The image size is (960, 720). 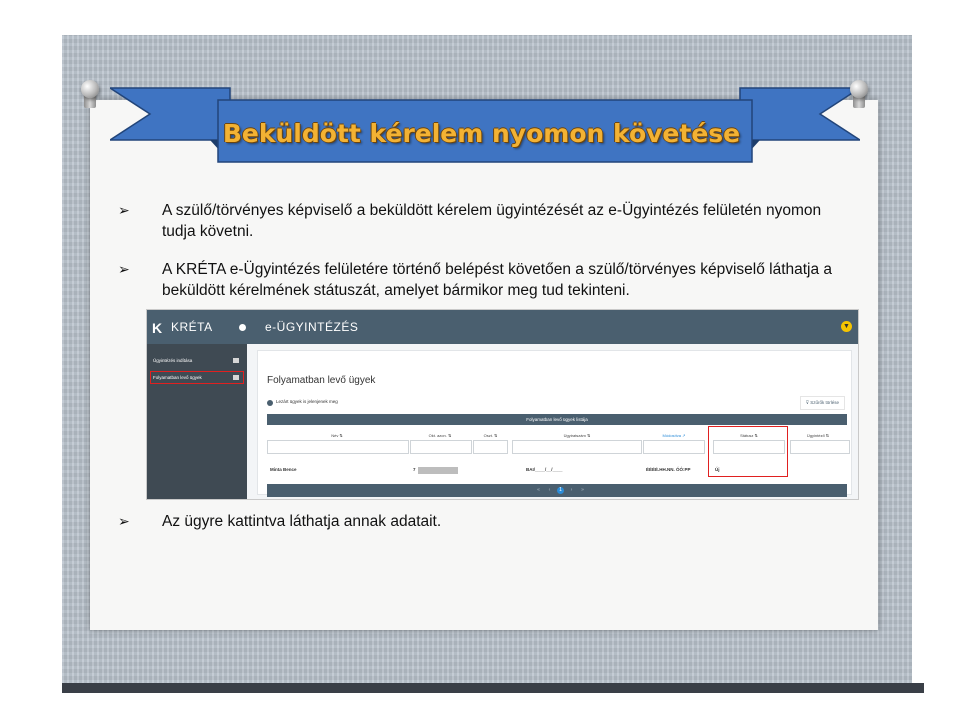 I want to click on filter-input-ugyintezo, so click(x=820, y=447).